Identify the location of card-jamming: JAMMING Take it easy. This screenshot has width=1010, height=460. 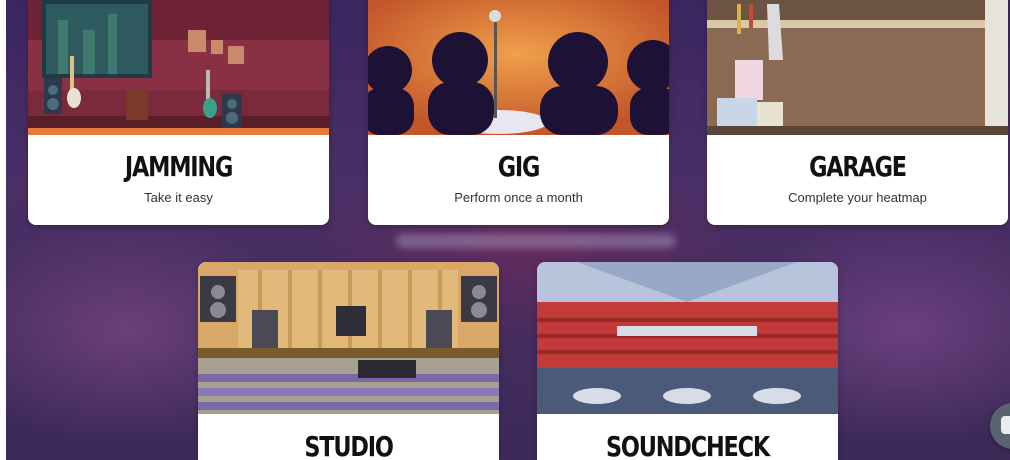
(178, 112).